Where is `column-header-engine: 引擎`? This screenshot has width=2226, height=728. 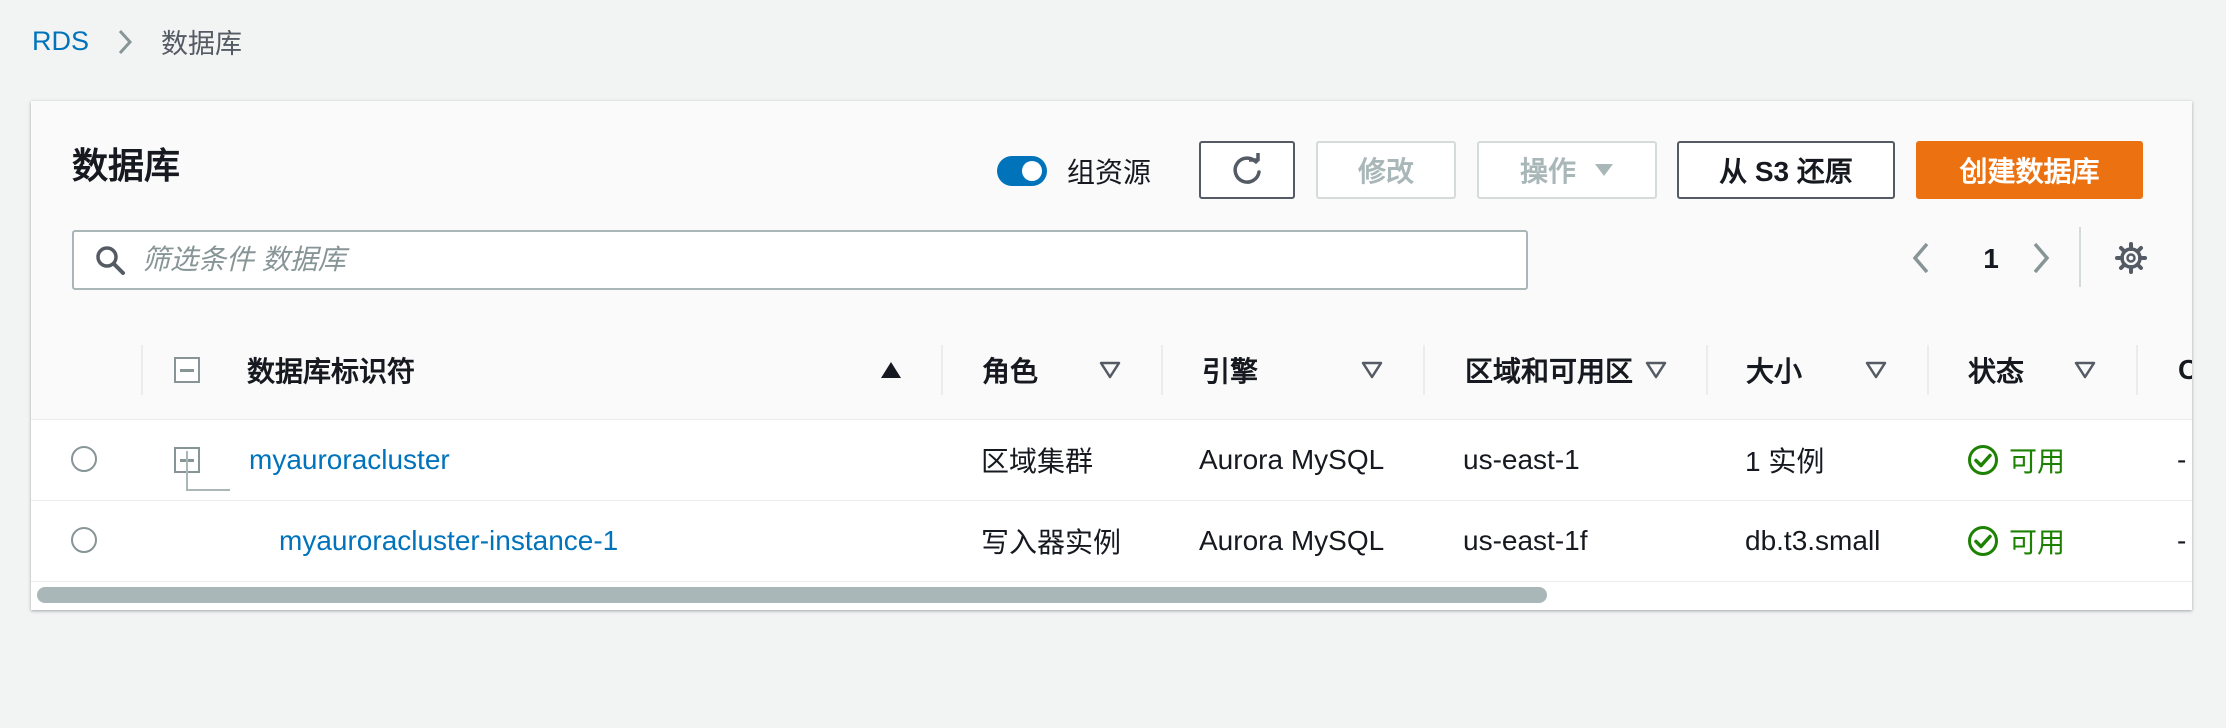
column-header-engine: 引擎 is located at coordinates (1230, 370).